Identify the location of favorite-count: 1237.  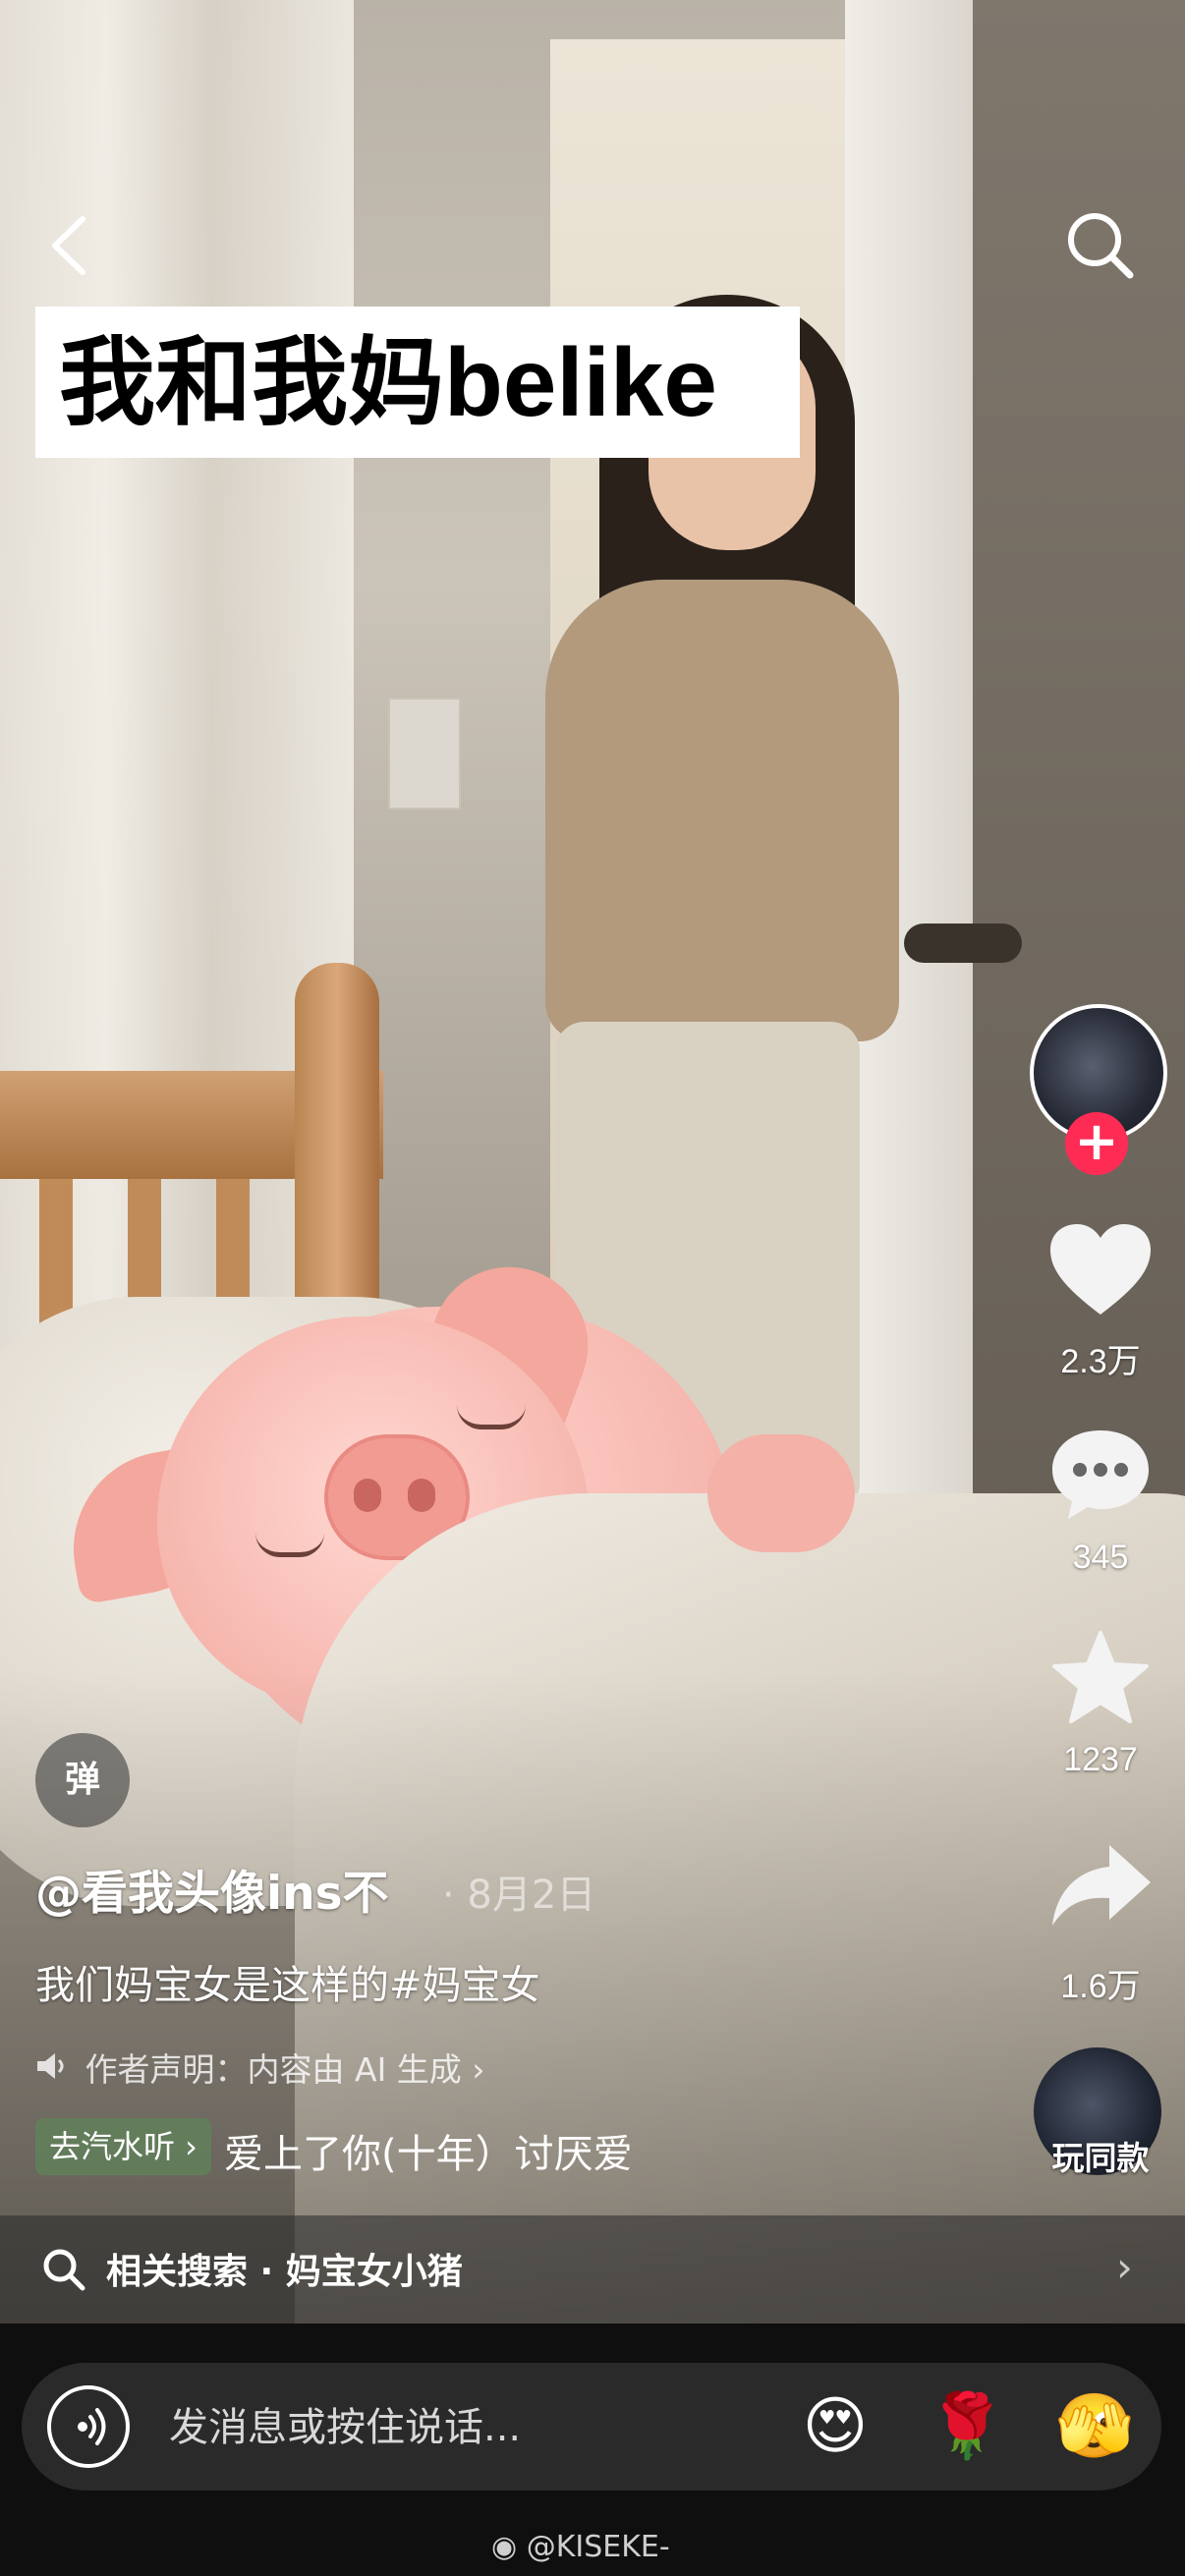
(1100, 1759).